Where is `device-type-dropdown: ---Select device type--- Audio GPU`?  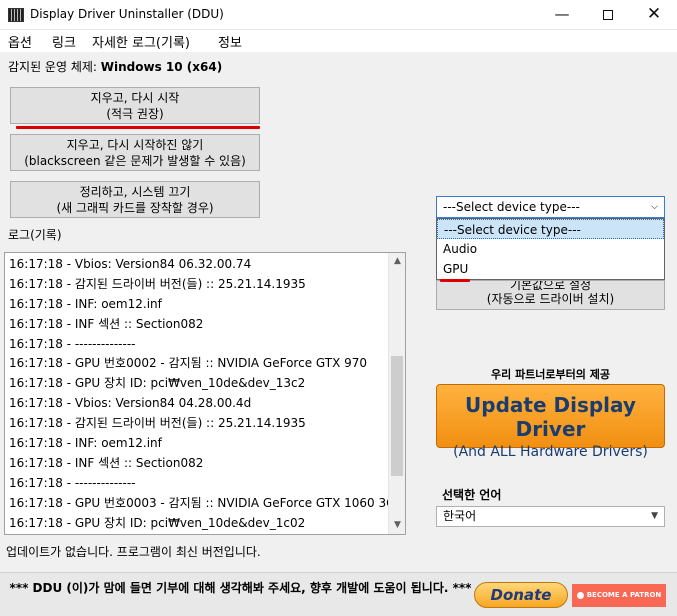
device-type-dropdown: ---Select device type--- Audio GPU is located at coordinates (550, 249).